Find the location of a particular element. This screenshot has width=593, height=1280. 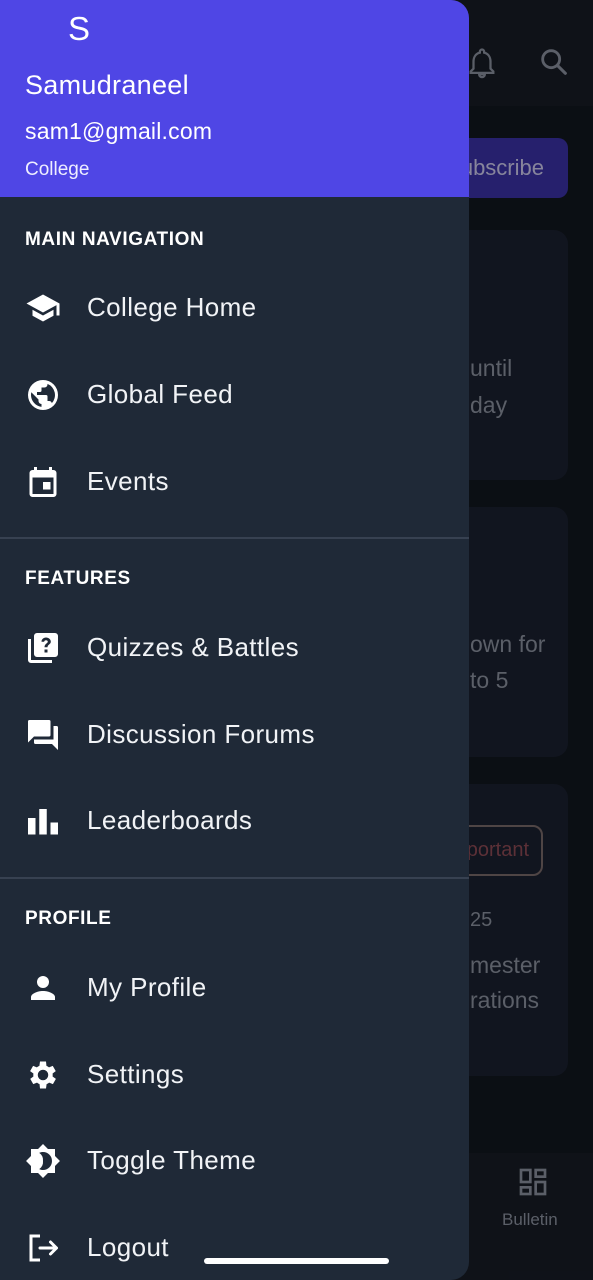

school-icon is located at coordinates (43, 308).